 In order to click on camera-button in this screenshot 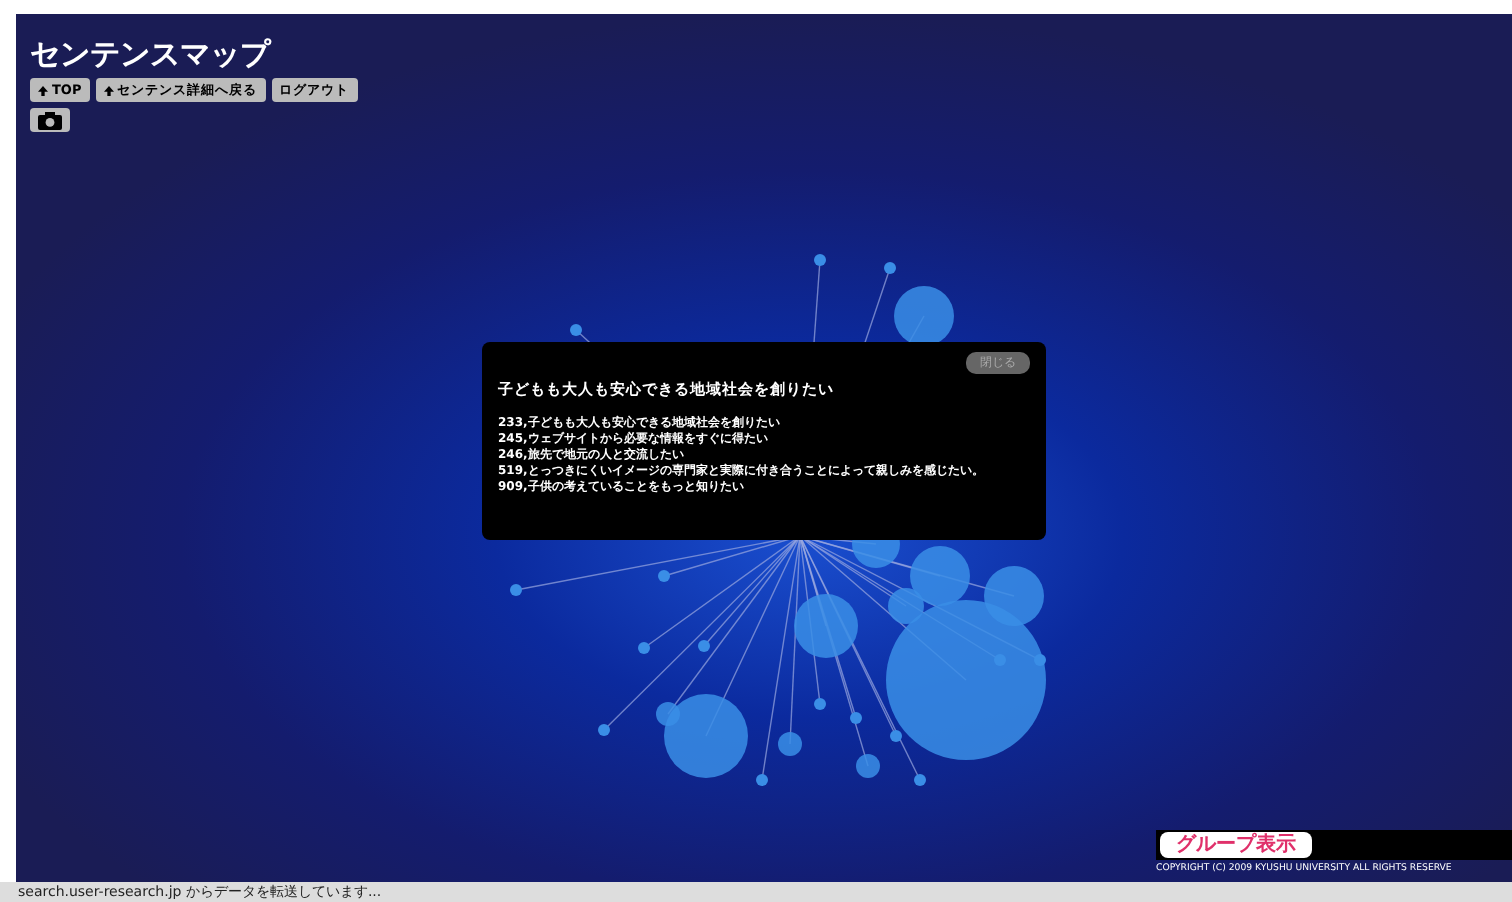, I will do `click(50, 120)`.